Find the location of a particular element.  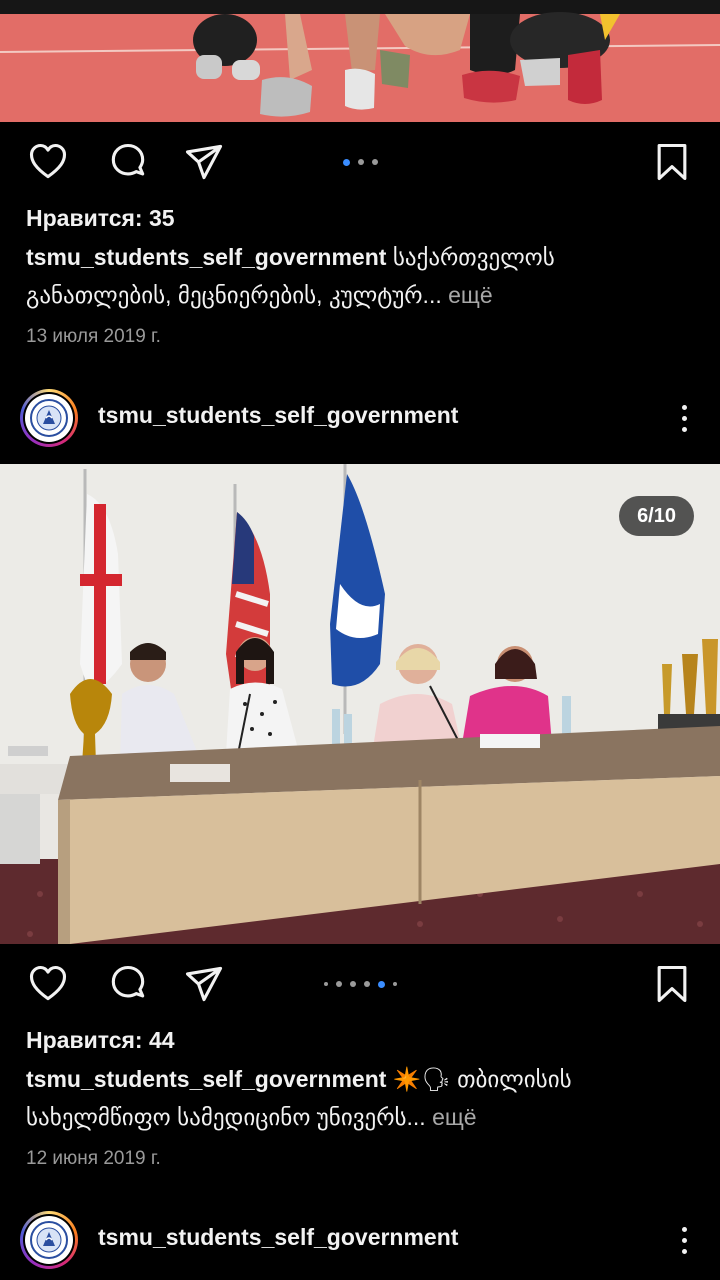

post-date: 12 июня 2019 г. is located at coordinates (93, 1158).